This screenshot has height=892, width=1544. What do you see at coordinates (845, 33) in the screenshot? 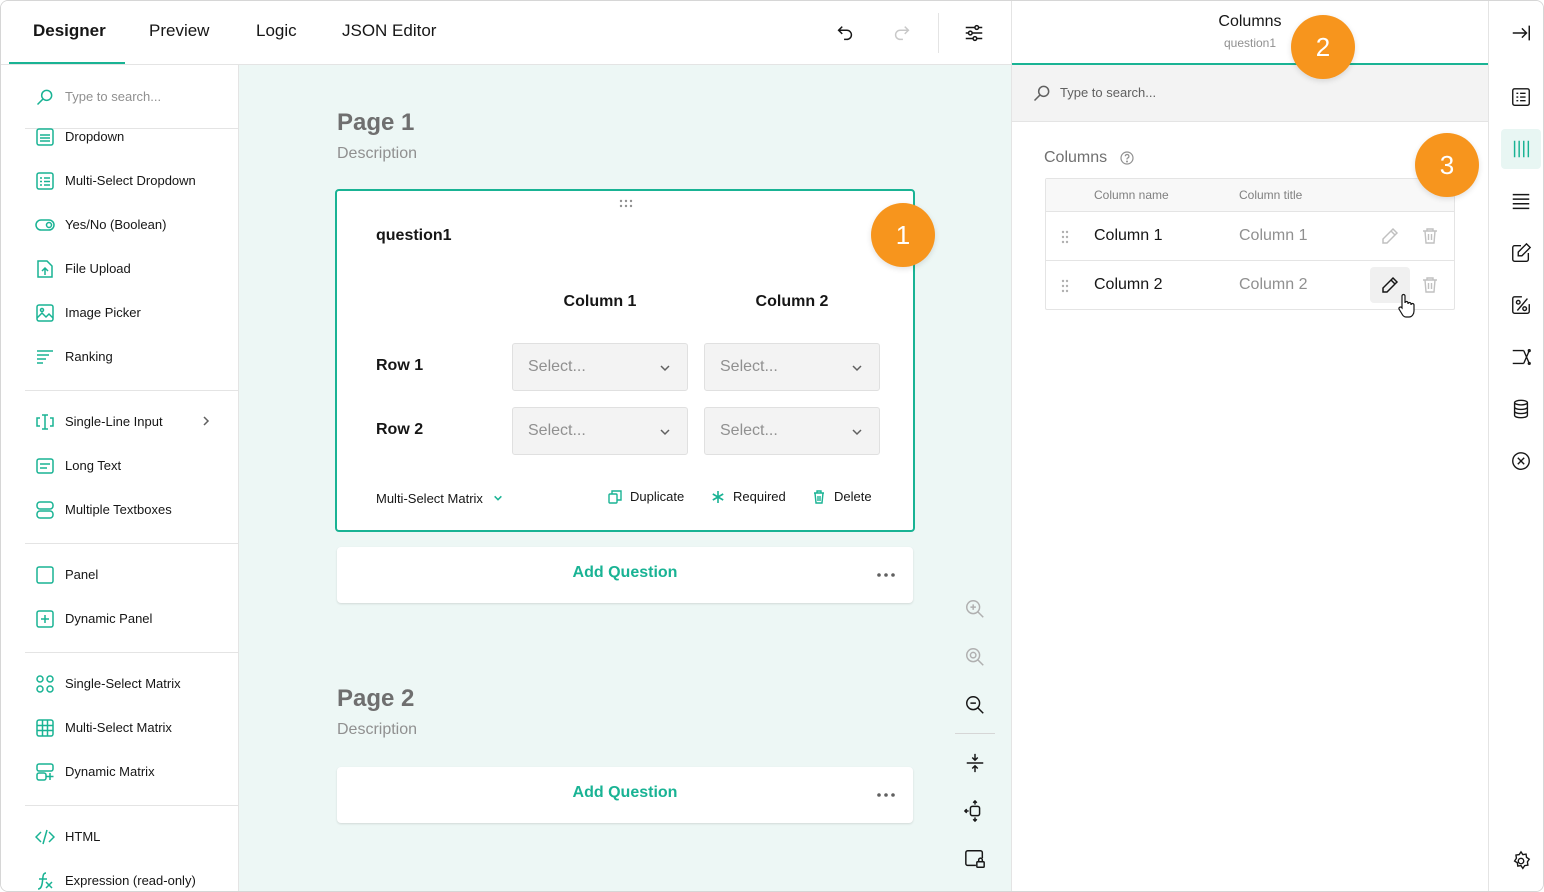
I see `undo-button` at bounding box center [845, 33].